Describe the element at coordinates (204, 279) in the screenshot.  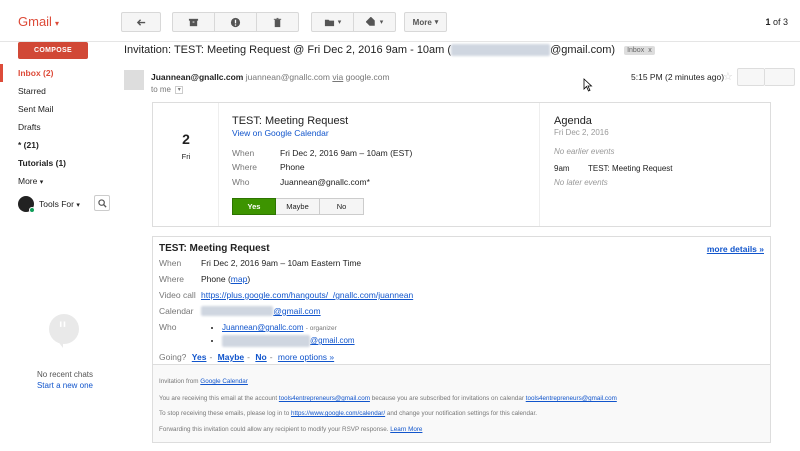
I see `details-where-row: Where Phone (map)` at that location.